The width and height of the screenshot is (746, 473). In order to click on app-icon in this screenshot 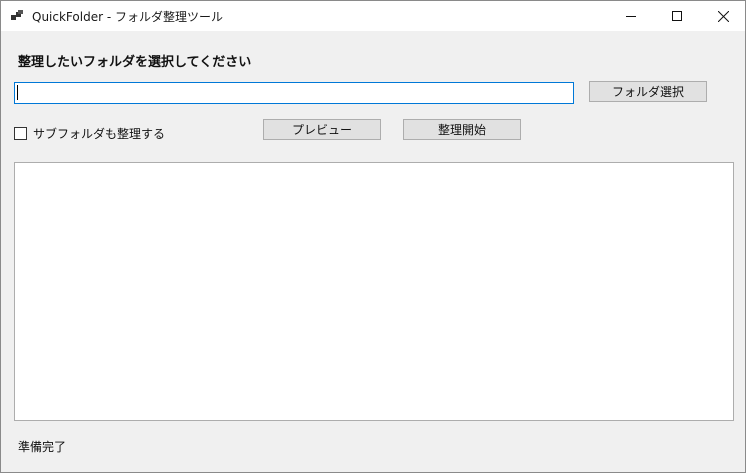, I will do `click(17, 15)`.